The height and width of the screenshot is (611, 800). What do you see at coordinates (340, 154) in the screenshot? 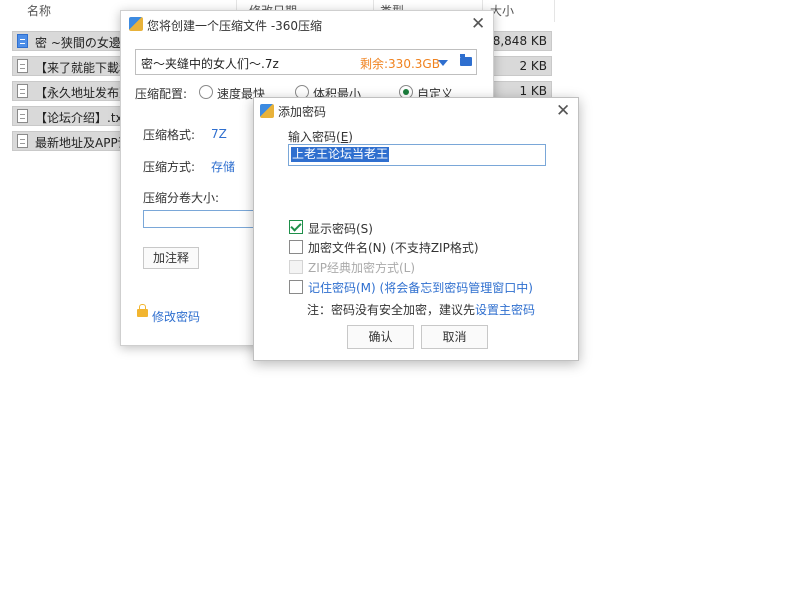
I see `password-value: 上老王论坛当老王` at bounding box center [340, 154].